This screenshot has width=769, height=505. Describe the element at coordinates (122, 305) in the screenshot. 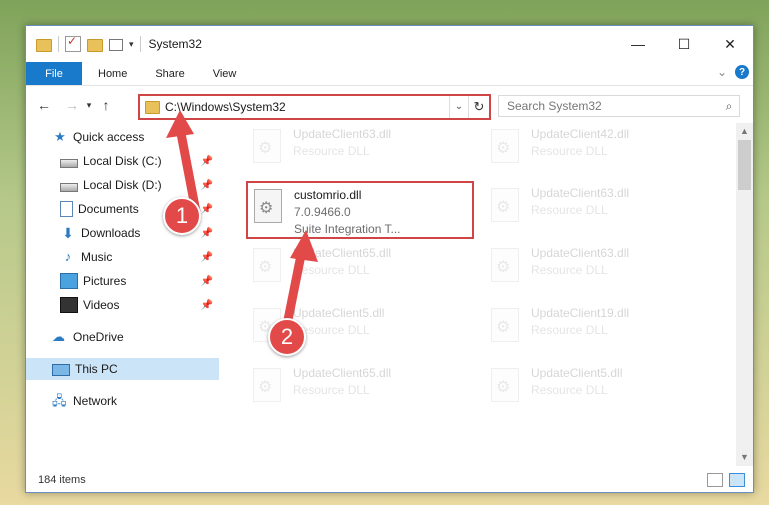

I see `nav-videos: Videos 📌` at that location.